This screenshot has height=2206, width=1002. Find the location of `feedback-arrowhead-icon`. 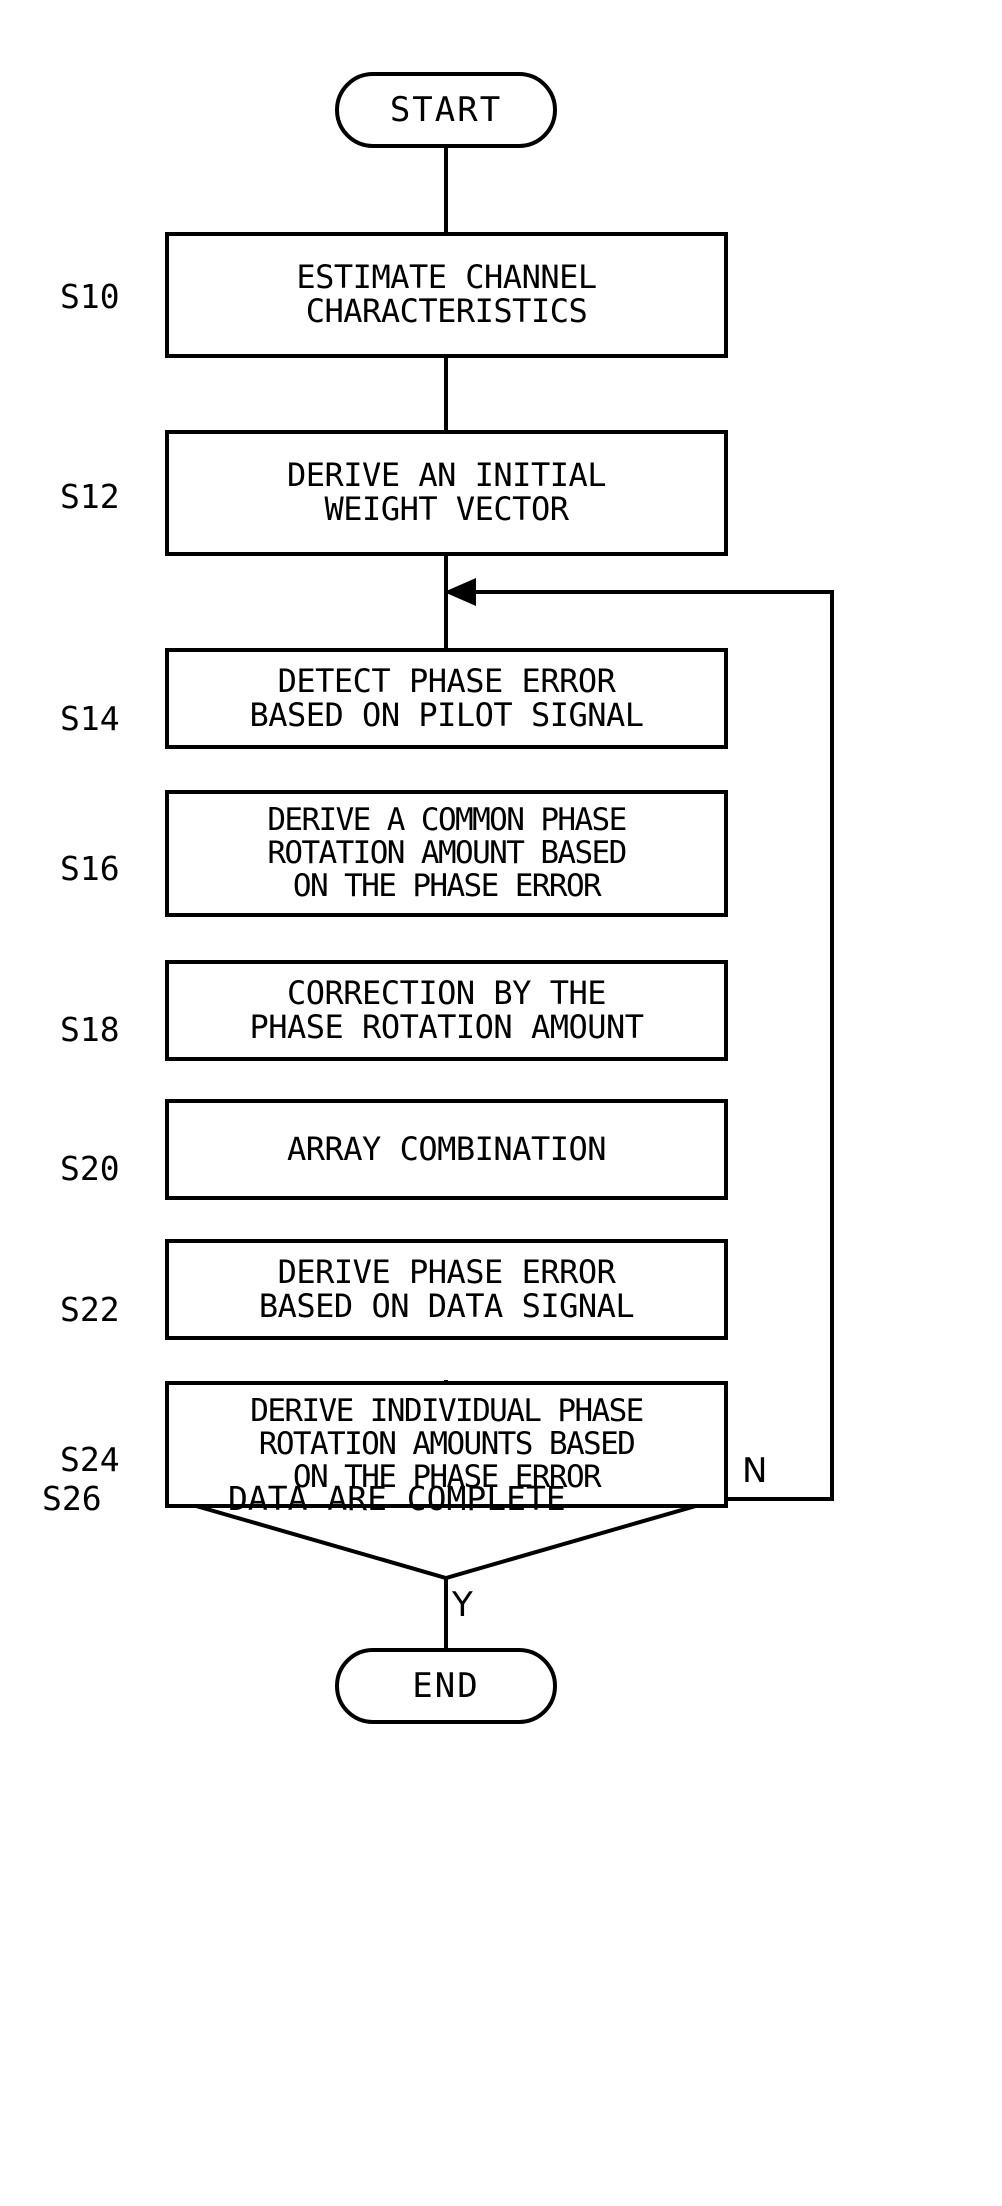

feedback-arrowhead-icon is located at coordinates (460, 592).